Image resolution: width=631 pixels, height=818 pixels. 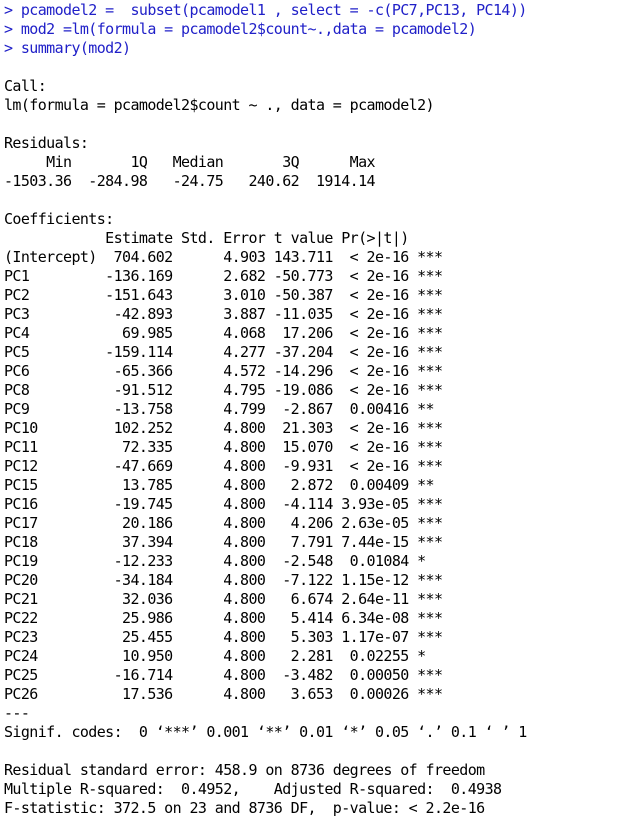 What do you see at coordinates (223, 523) in the screenshot?
I see `coefficient-row: PC17 20.186 4.800 4.206 2.63e-05 ***` at bounding box center [223, 523].